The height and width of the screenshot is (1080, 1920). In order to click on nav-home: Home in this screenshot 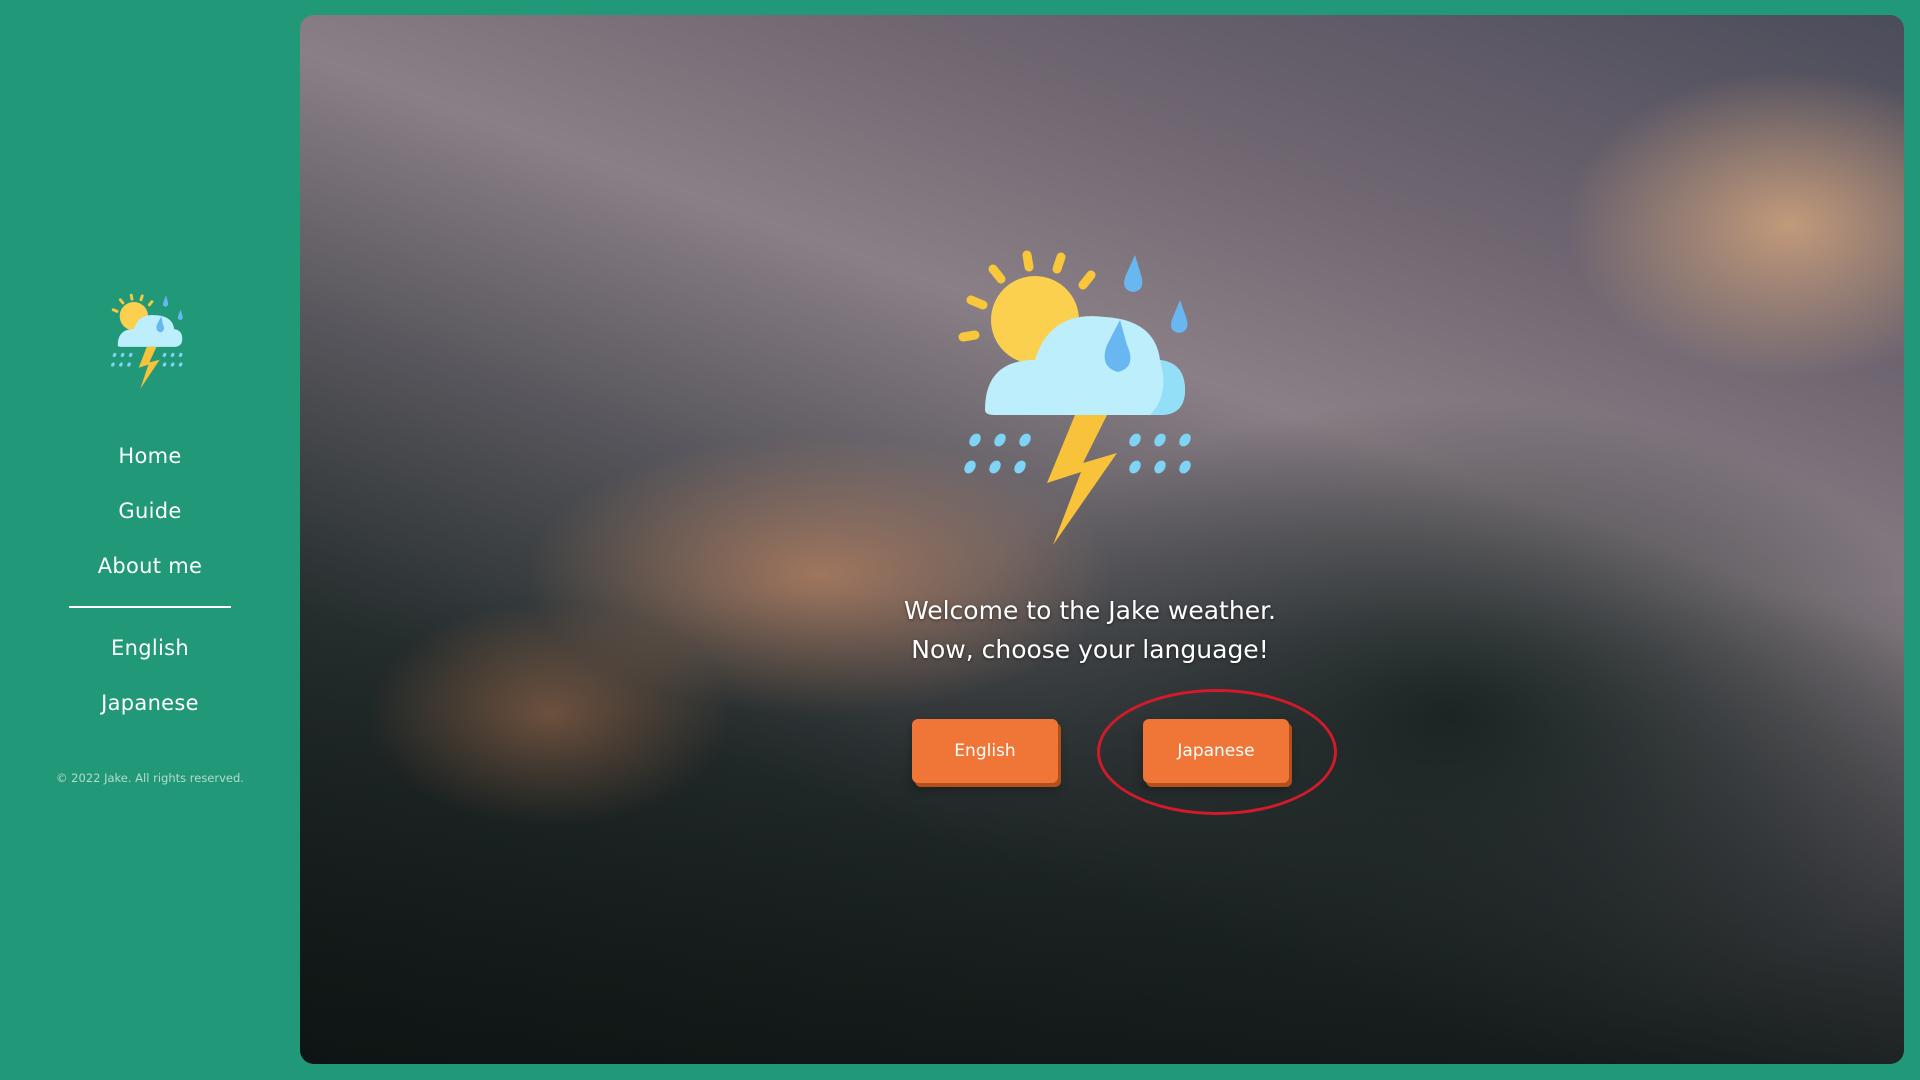, I will do `click(150, 456)`.